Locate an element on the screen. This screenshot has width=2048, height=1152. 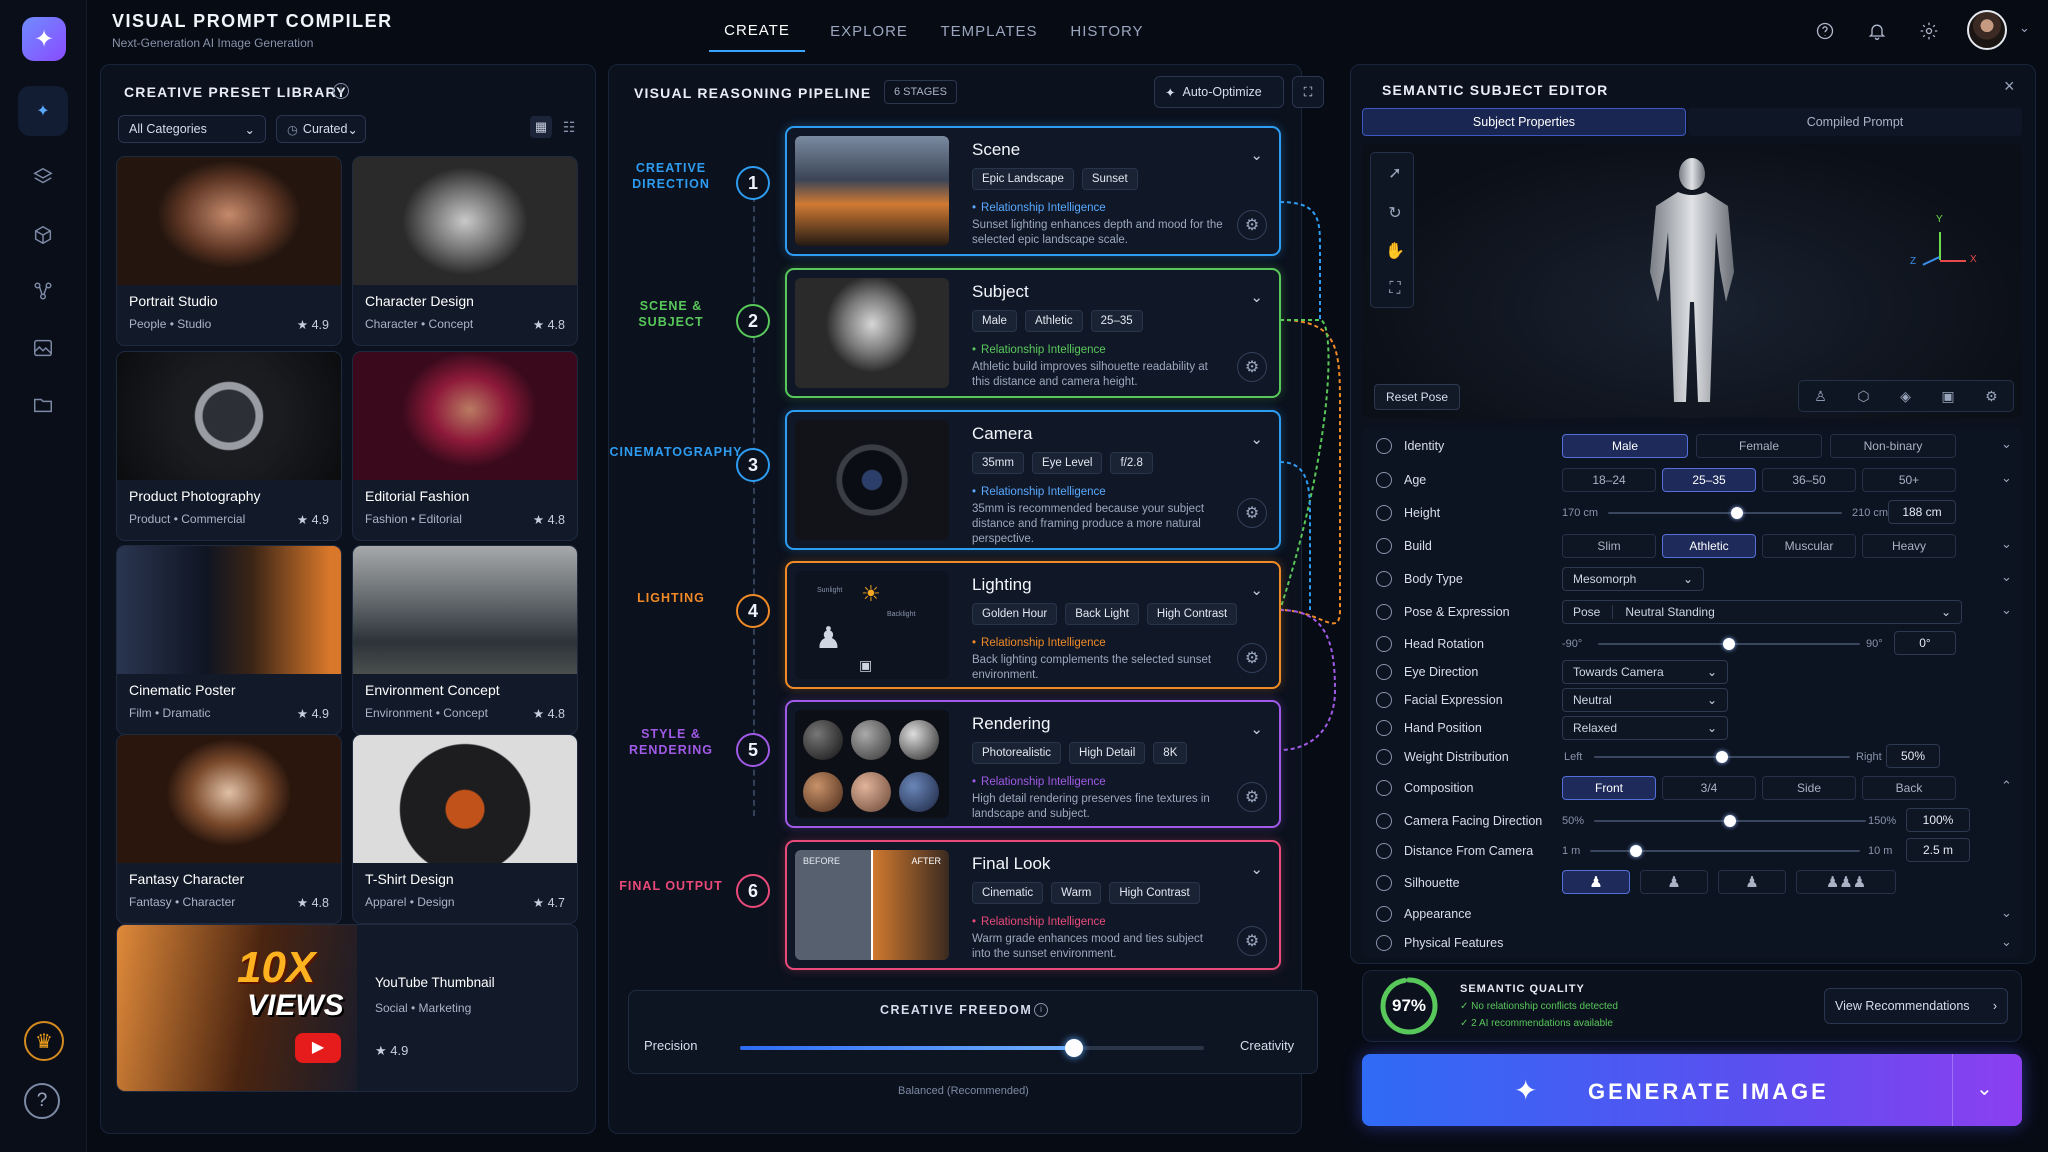
composition-three-quarter: 3/4 is located at coordinates (1709, 788).